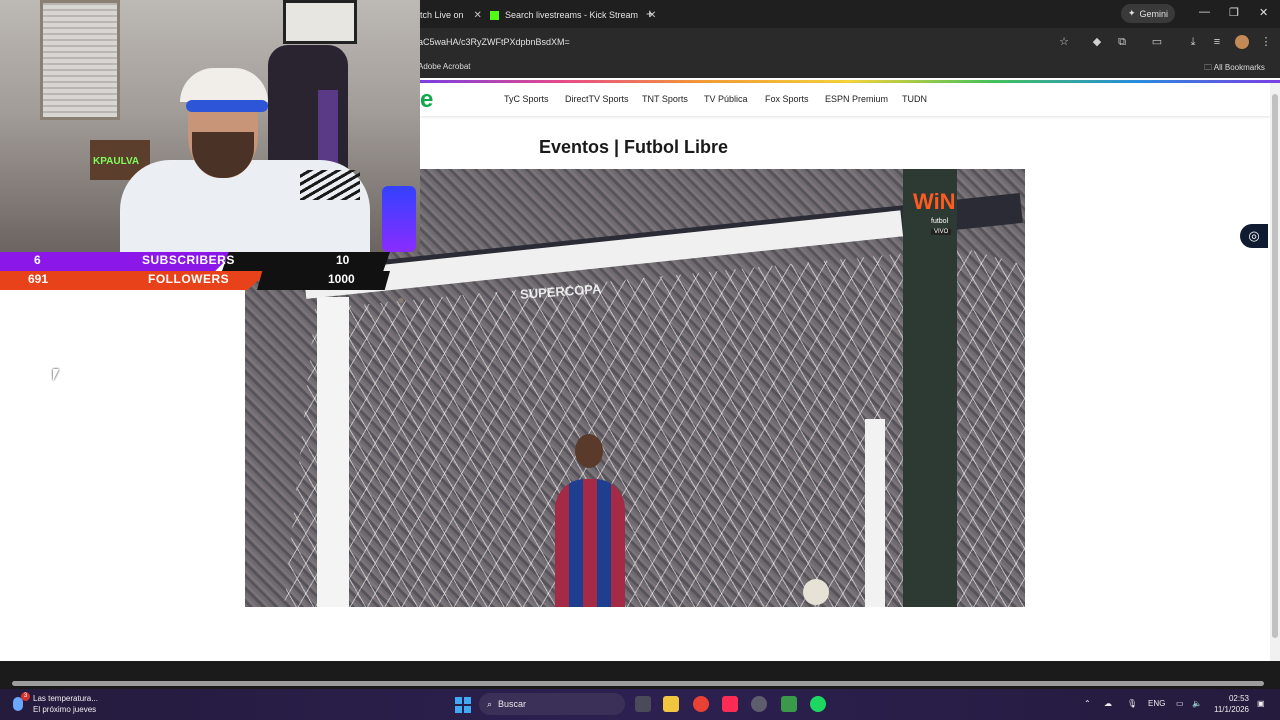  What do you see at coordinates (1261, 703) in the screenshot?
I see `notification-icon: ▣` at bounding box center [1261, 703].